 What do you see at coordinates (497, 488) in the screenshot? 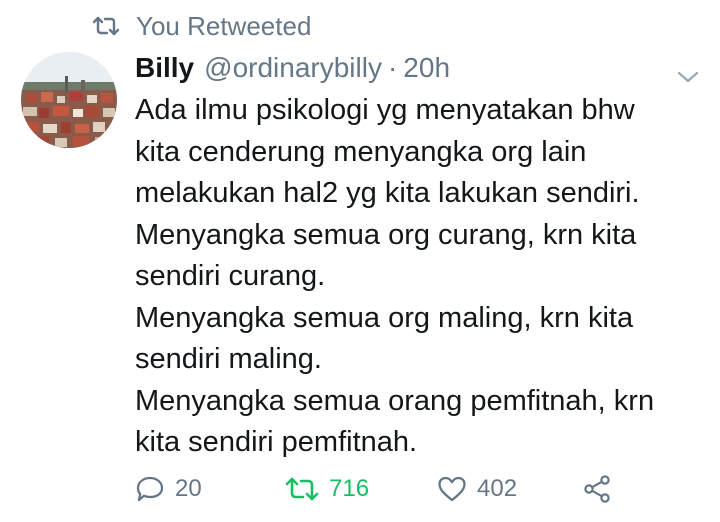
I see `like-count: 402` at bounding box center [497, 488].